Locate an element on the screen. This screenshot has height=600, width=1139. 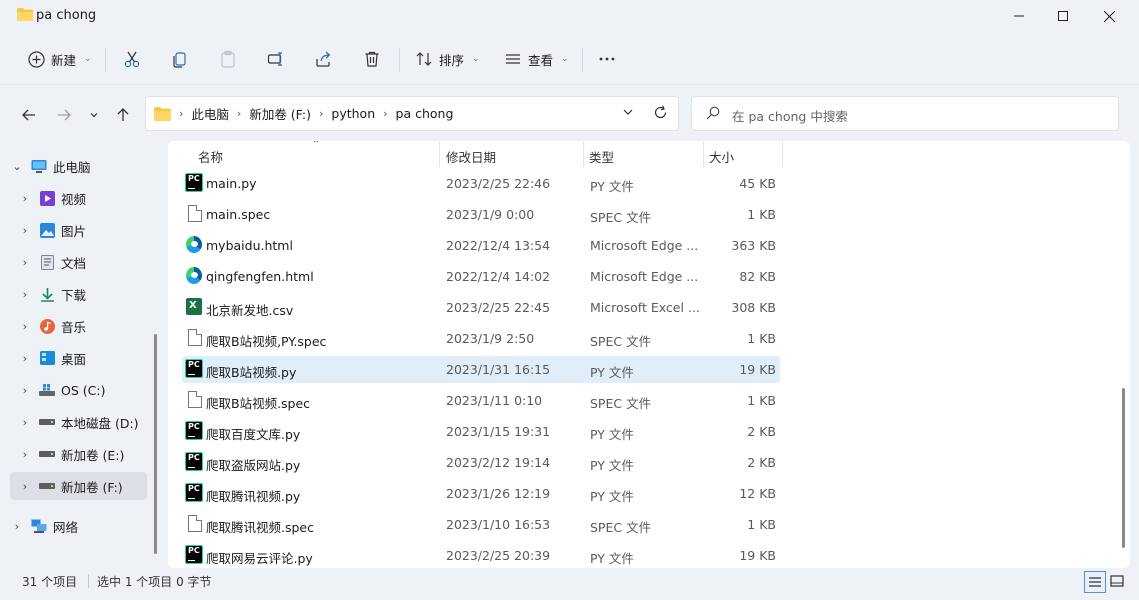
sidebar-item-network: › 网络 is located at coordinates (78, 526).